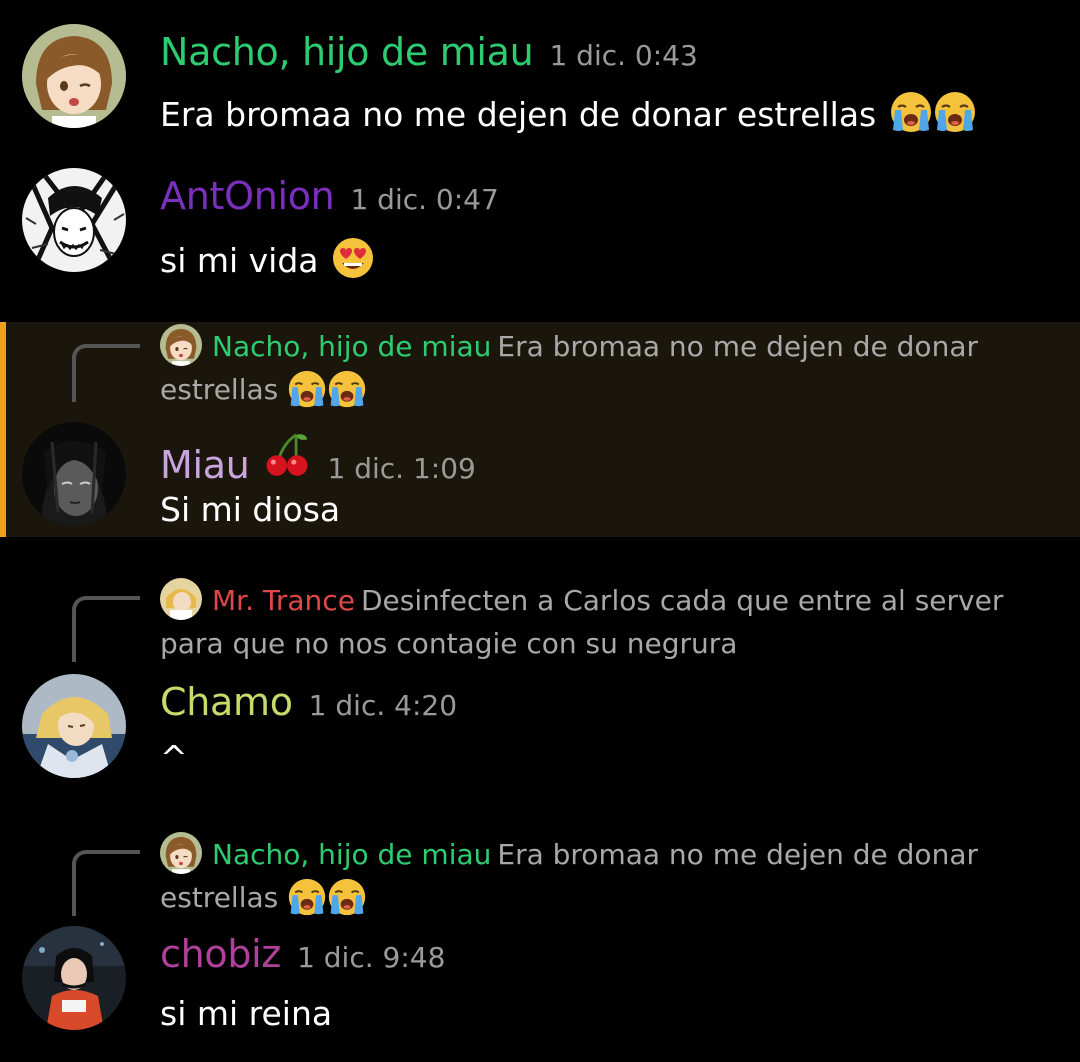 This screenshot has width=1080, height=1062. Describe the element at coordinates (383, 705) in the screenshot. I see `timestamp: 1 dic. 4:20` at that location.